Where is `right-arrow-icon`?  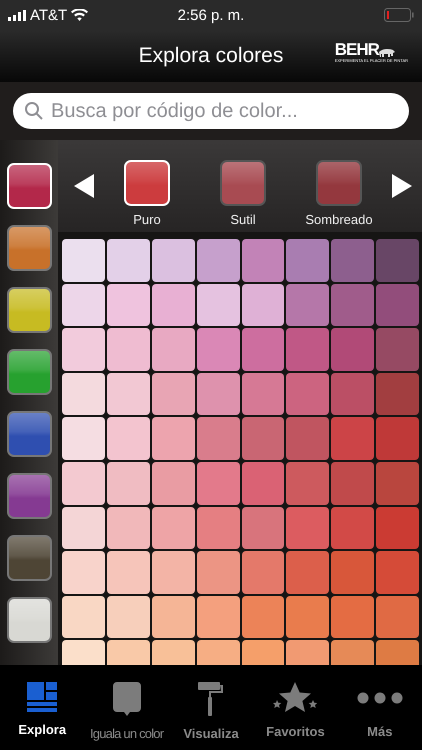 right-arrow-icon is located at coordinates (402, 186).